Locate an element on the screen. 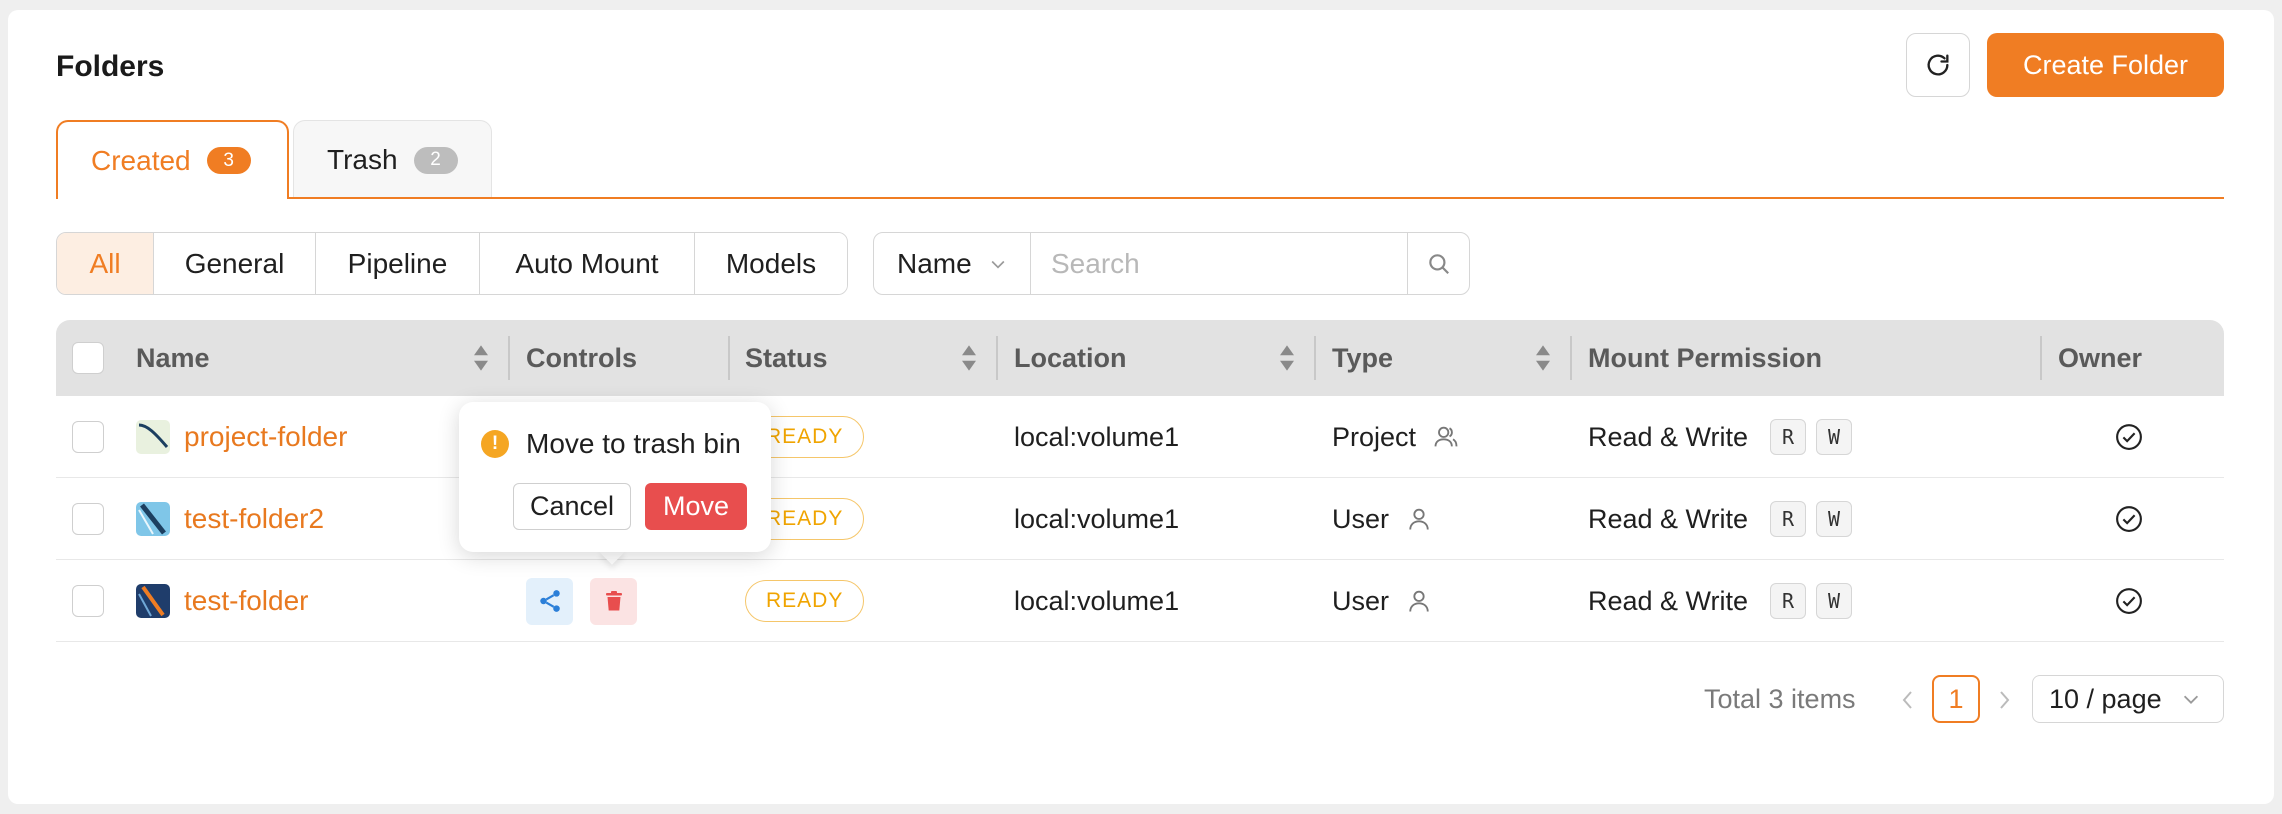 The height and width of the screenshot is (814, 2282). share-button is located at coordinates (549, 601).